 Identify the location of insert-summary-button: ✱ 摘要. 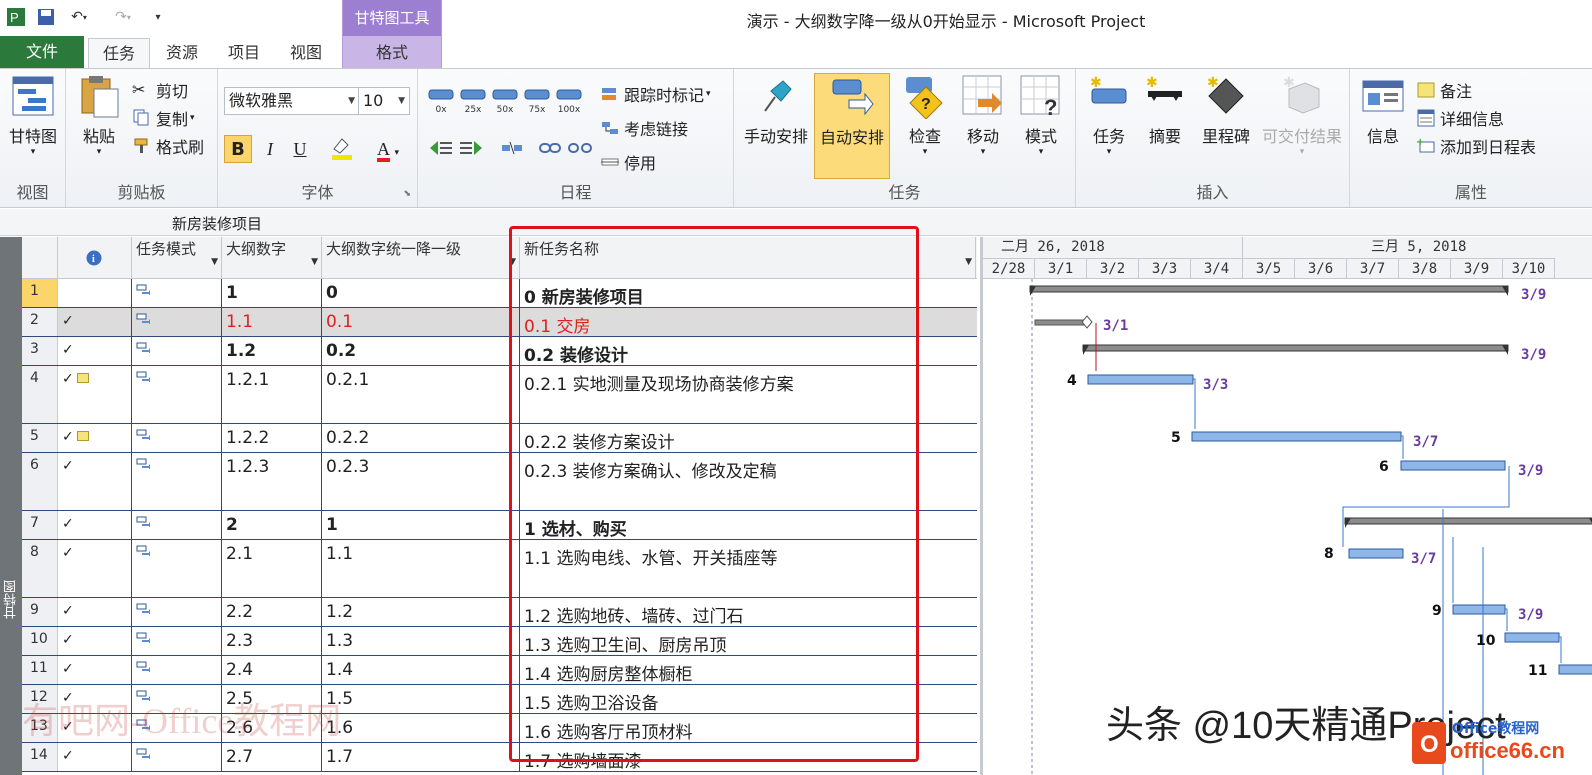
(1165, 110).